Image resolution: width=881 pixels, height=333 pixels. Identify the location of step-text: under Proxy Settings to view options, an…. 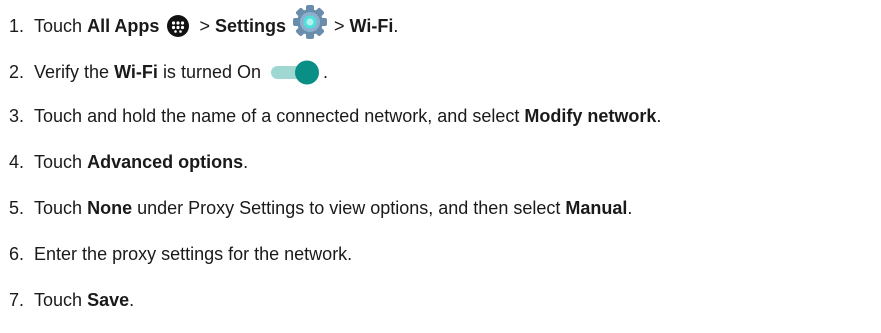
(349, 208).